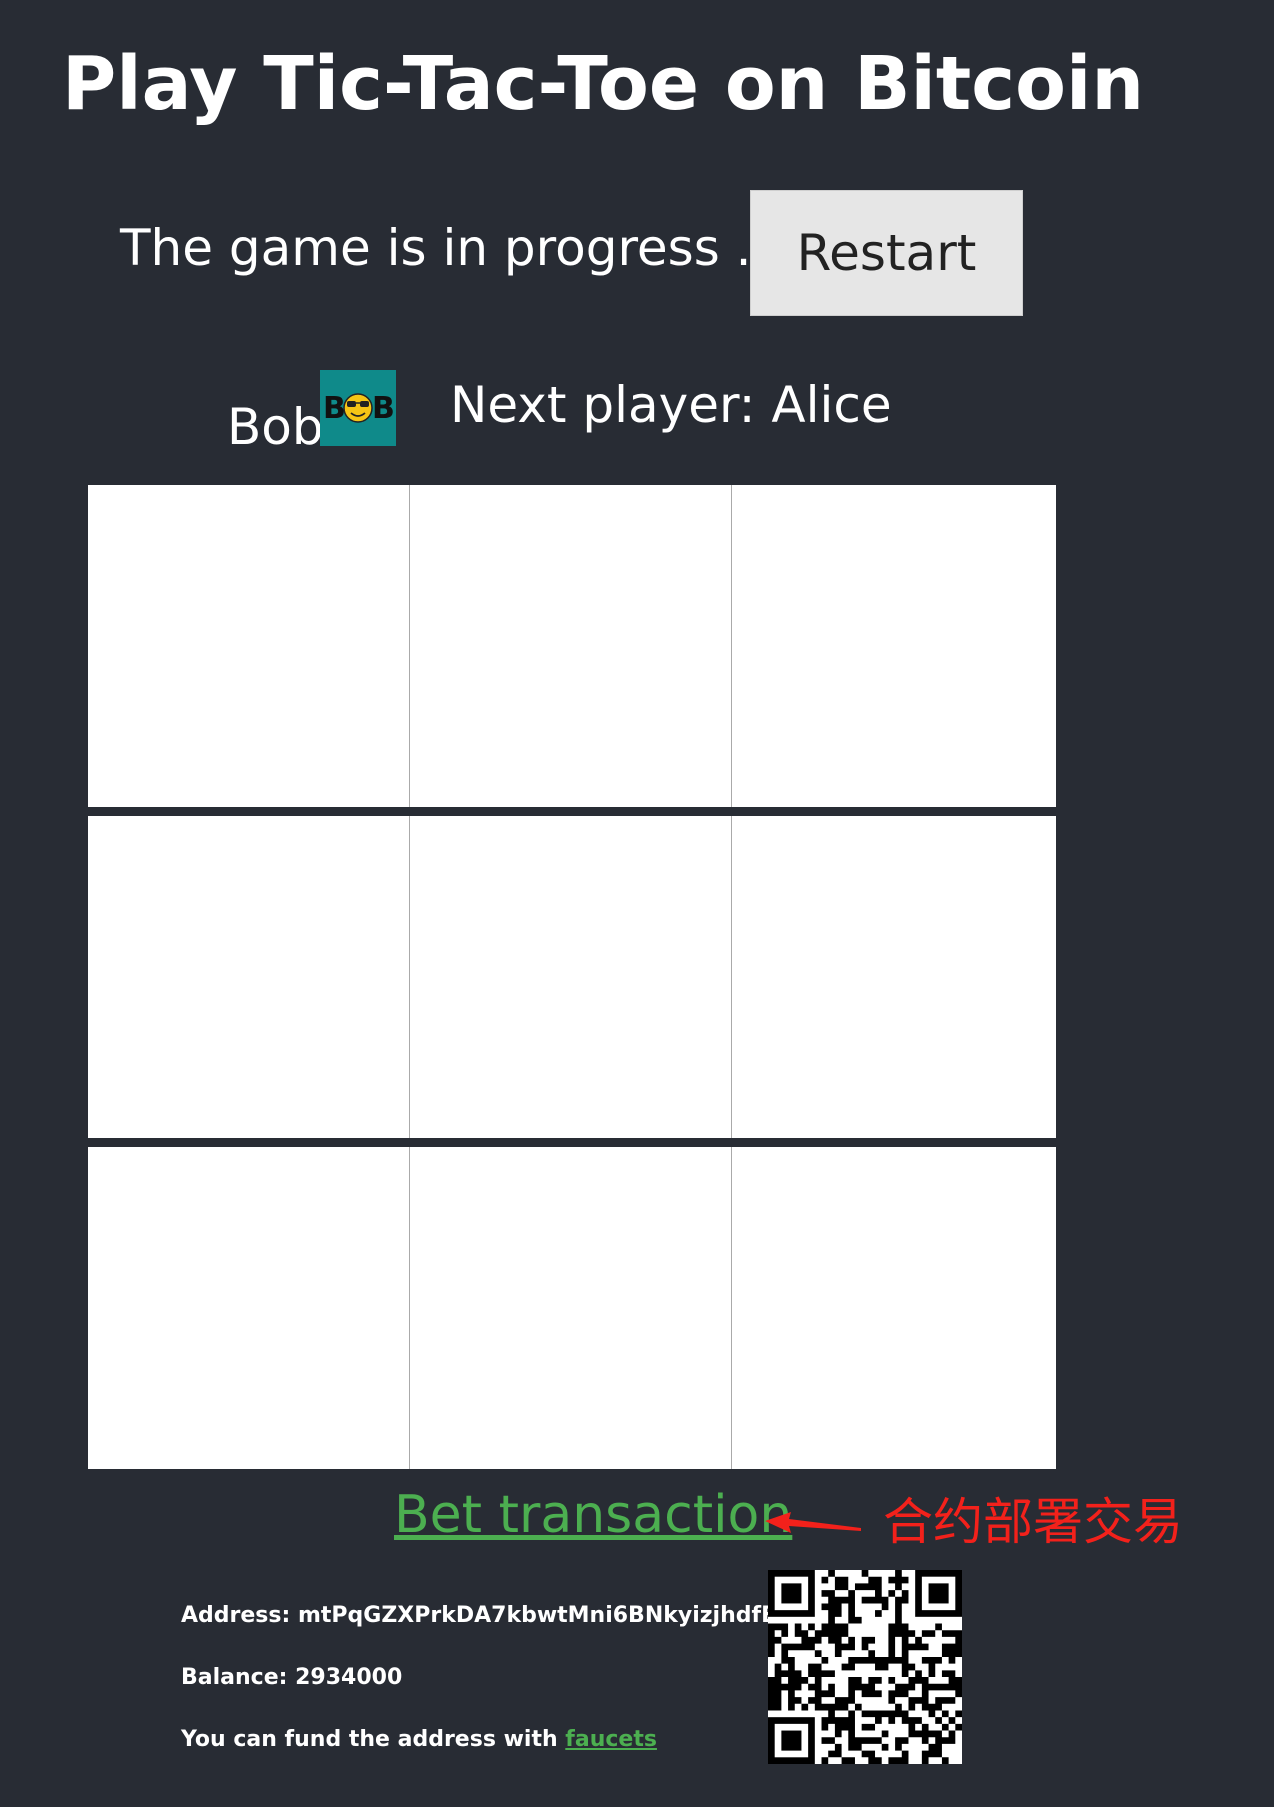 The image size is (1274, 1807). What do you see at coordinates (813, 1522) in the screenshot?
I see `arrow-left-icon` at bounding box center [813, 1522].